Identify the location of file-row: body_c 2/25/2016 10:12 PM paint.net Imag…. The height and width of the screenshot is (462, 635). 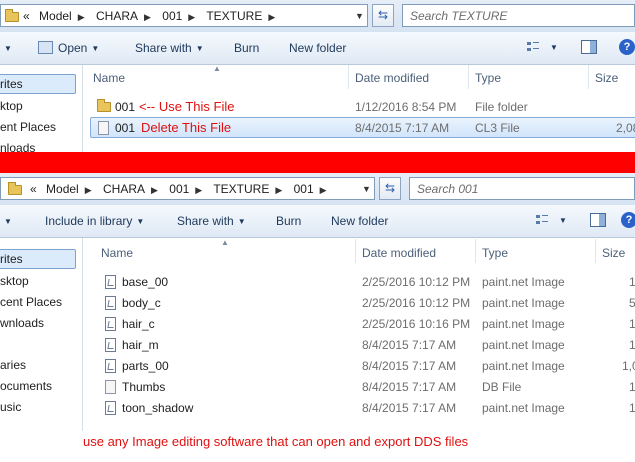
(317, 303).